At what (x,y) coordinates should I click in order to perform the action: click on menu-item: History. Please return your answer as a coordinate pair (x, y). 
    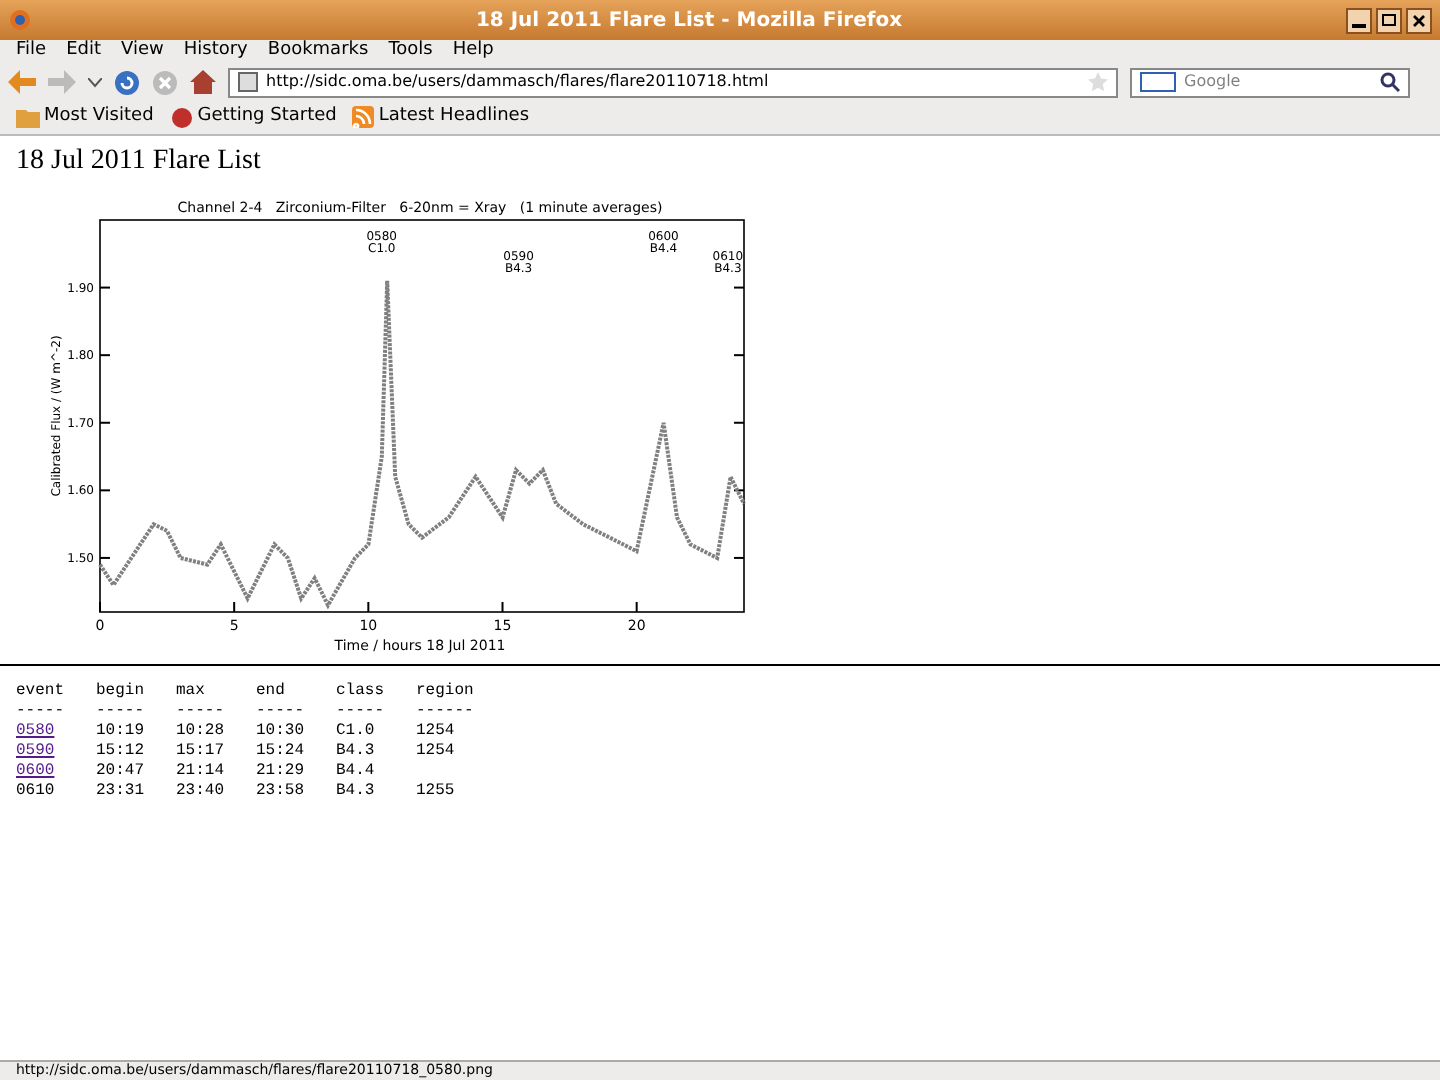
    Looking at the image, I should click on (215, 52).